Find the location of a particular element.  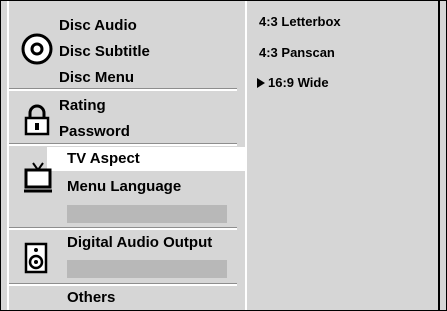

speaker-icon is located at coordinates (36, 258).